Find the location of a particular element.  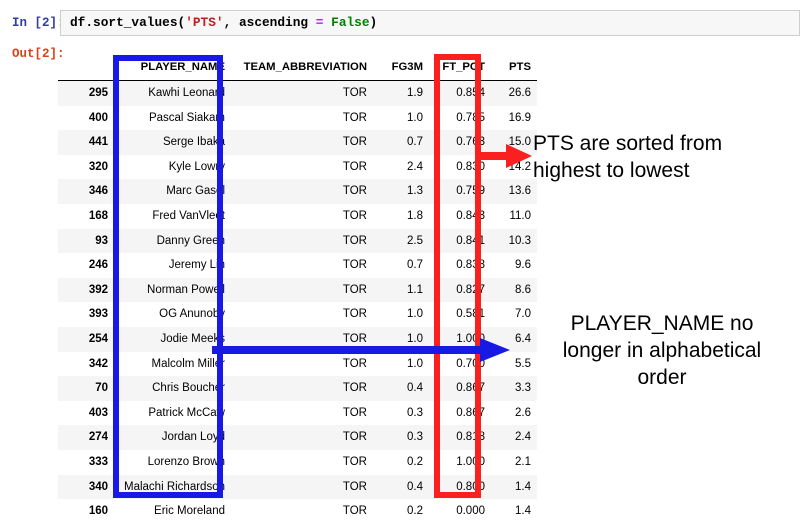

pts-cell: 26.6 is located at coordinates (514, 93).